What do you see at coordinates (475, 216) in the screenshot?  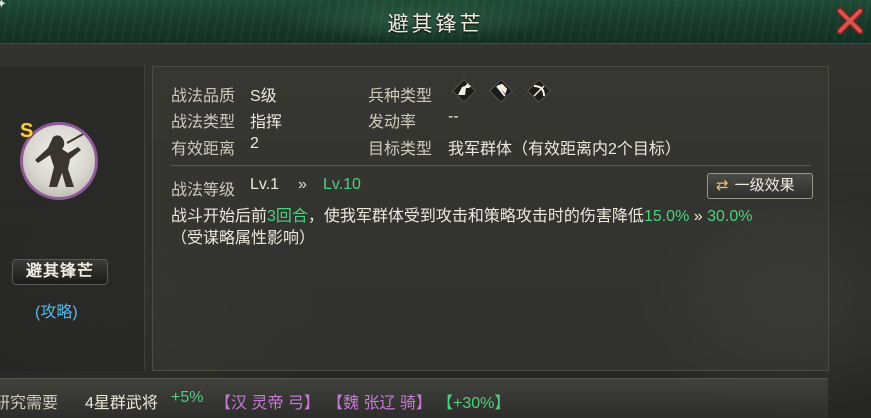 I see `desc-part2: ，使我军群体受到攻击和策略攻击时的伤害降低` at bounding box center [475, 216].